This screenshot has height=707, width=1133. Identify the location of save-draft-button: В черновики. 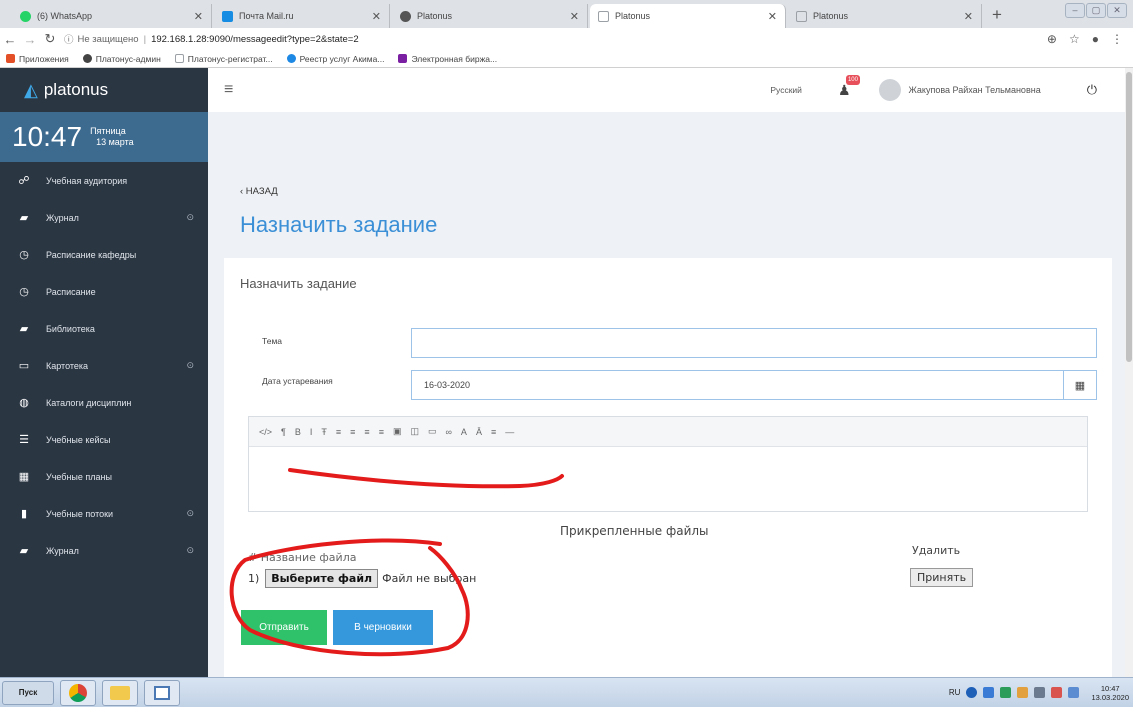
(383, 627).